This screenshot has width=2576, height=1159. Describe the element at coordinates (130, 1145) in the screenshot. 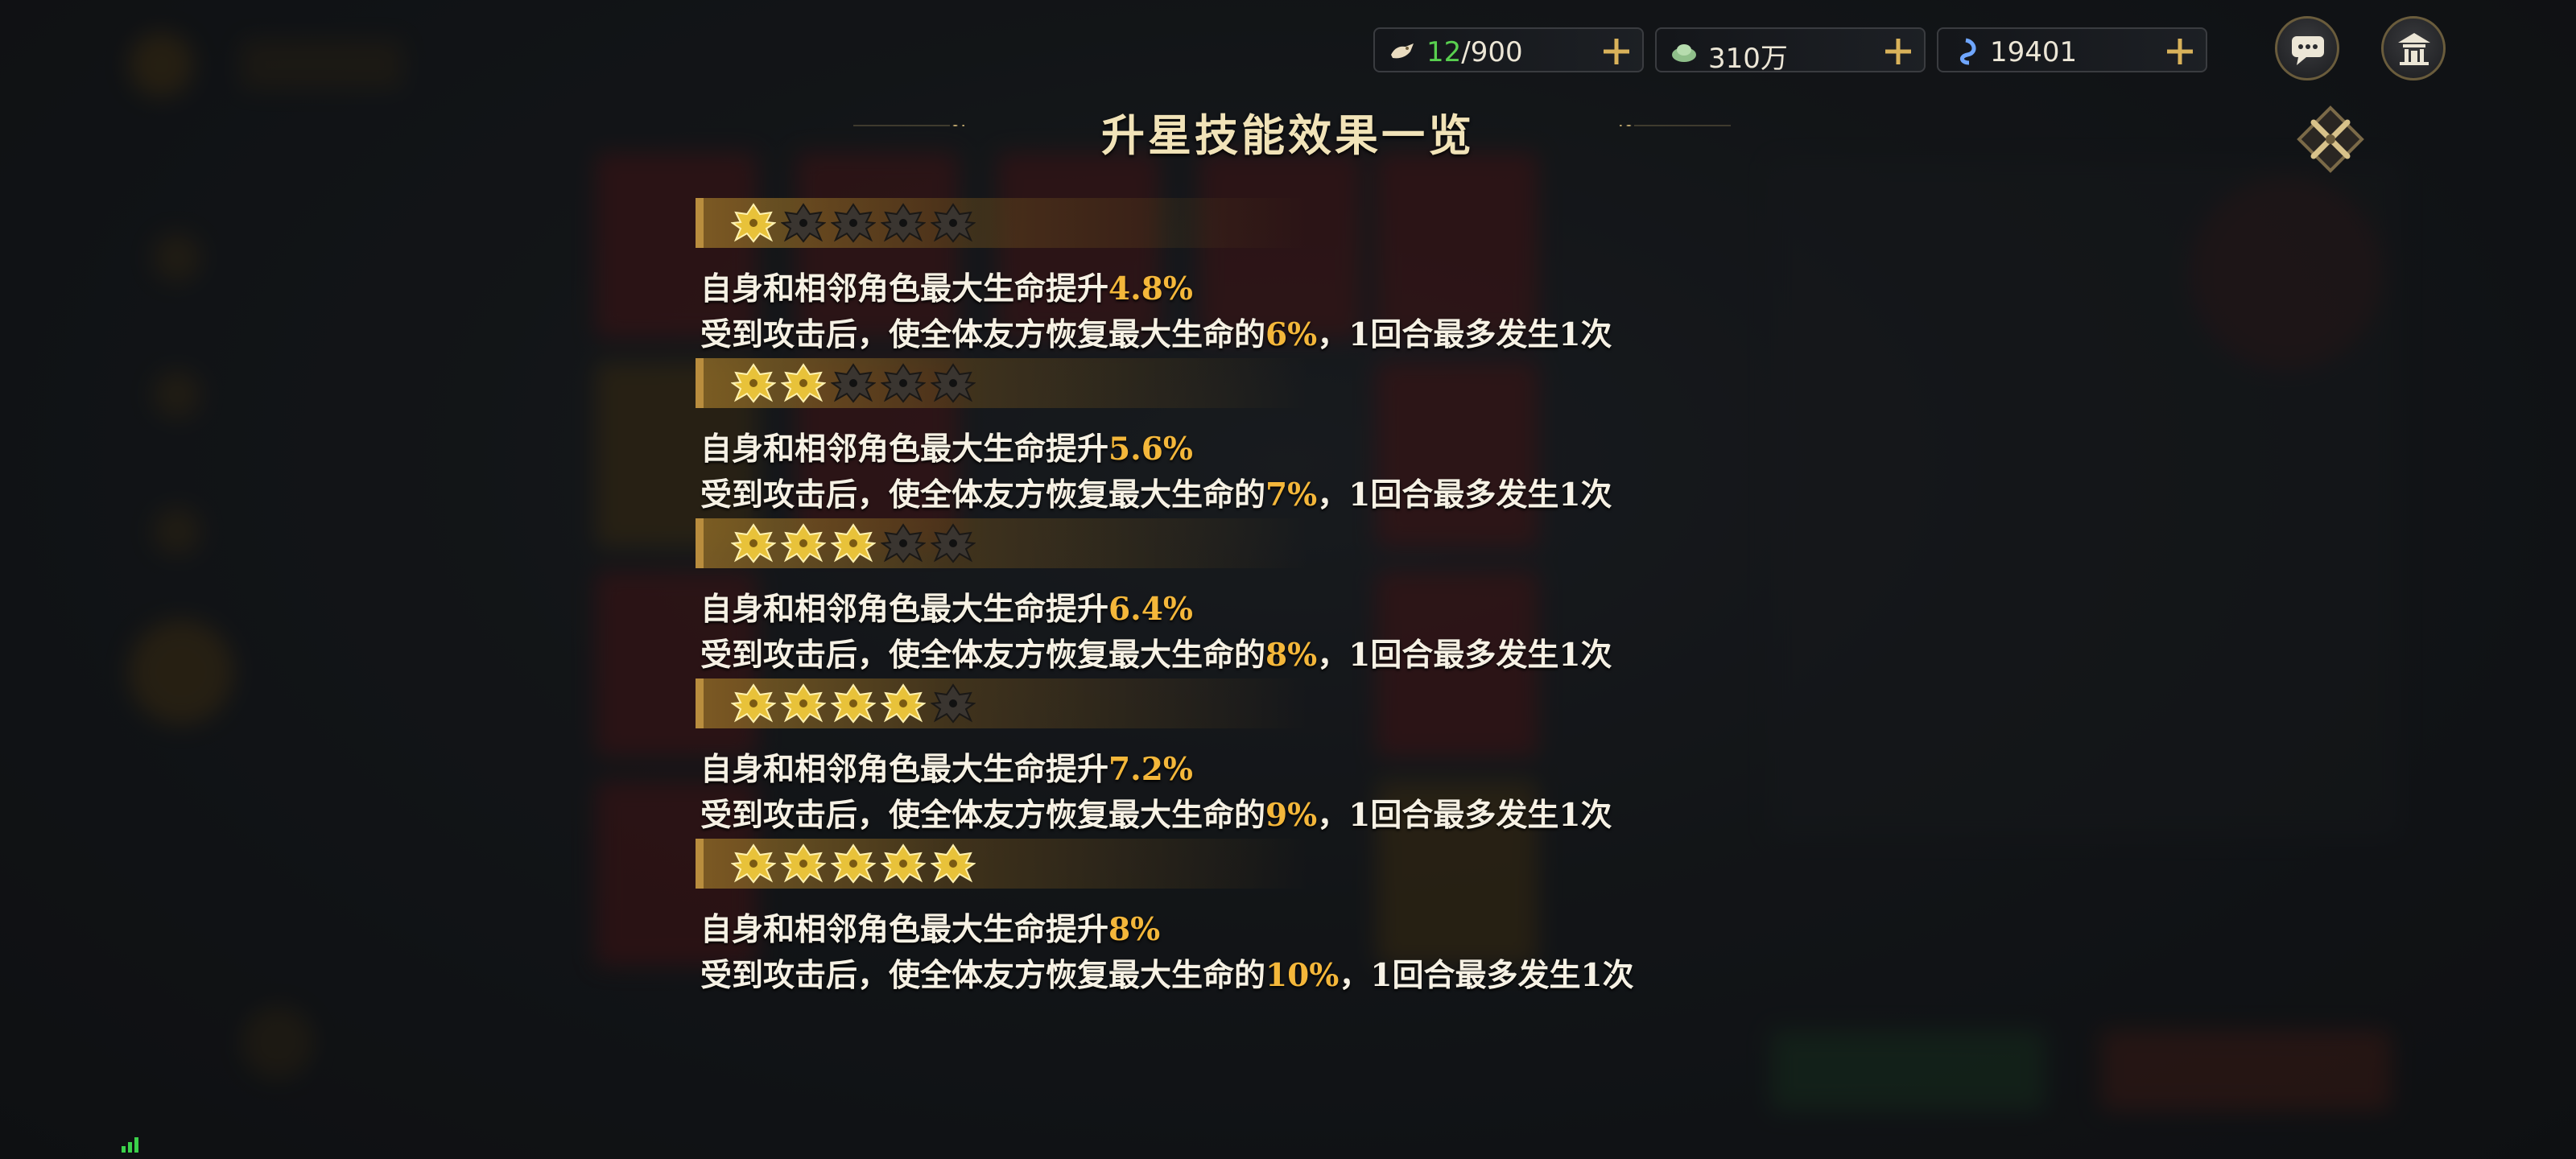

I see `signal-icon` at that location.